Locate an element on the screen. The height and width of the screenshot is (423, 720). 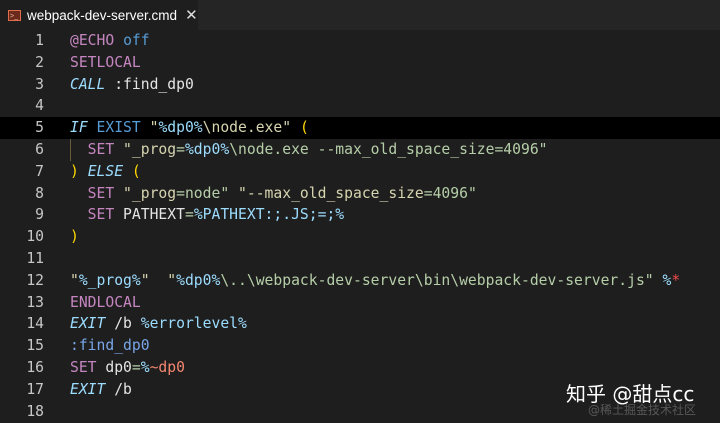
code-text: EXIT /b %errorlevel% is located at coordinates (158, 324).